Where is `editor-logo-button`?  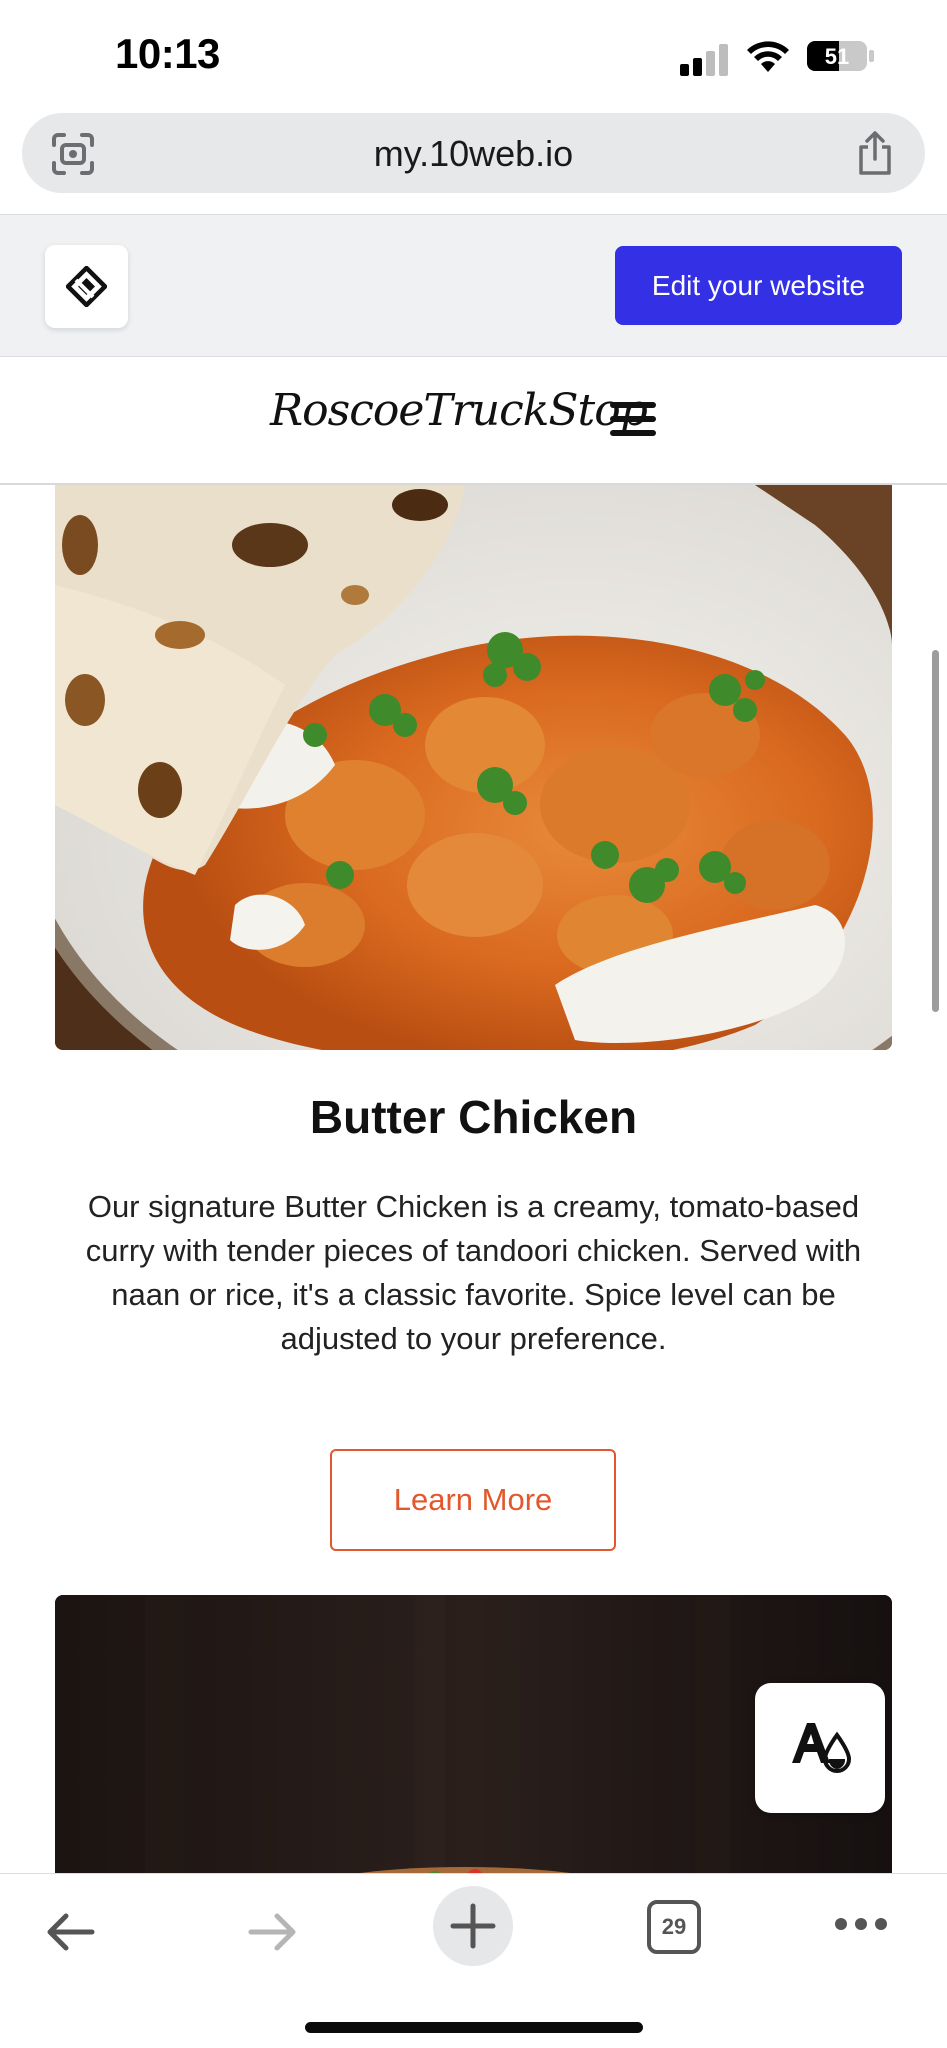
editor-logo-button is located at coordinates (86, 286).